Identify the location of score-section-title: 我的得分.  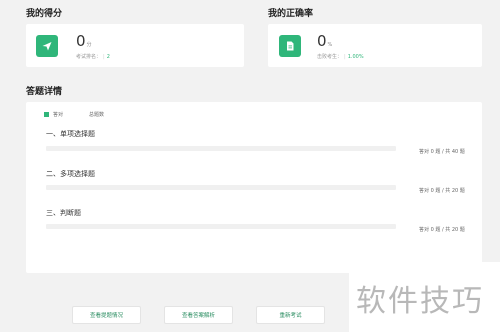
(44, 14).